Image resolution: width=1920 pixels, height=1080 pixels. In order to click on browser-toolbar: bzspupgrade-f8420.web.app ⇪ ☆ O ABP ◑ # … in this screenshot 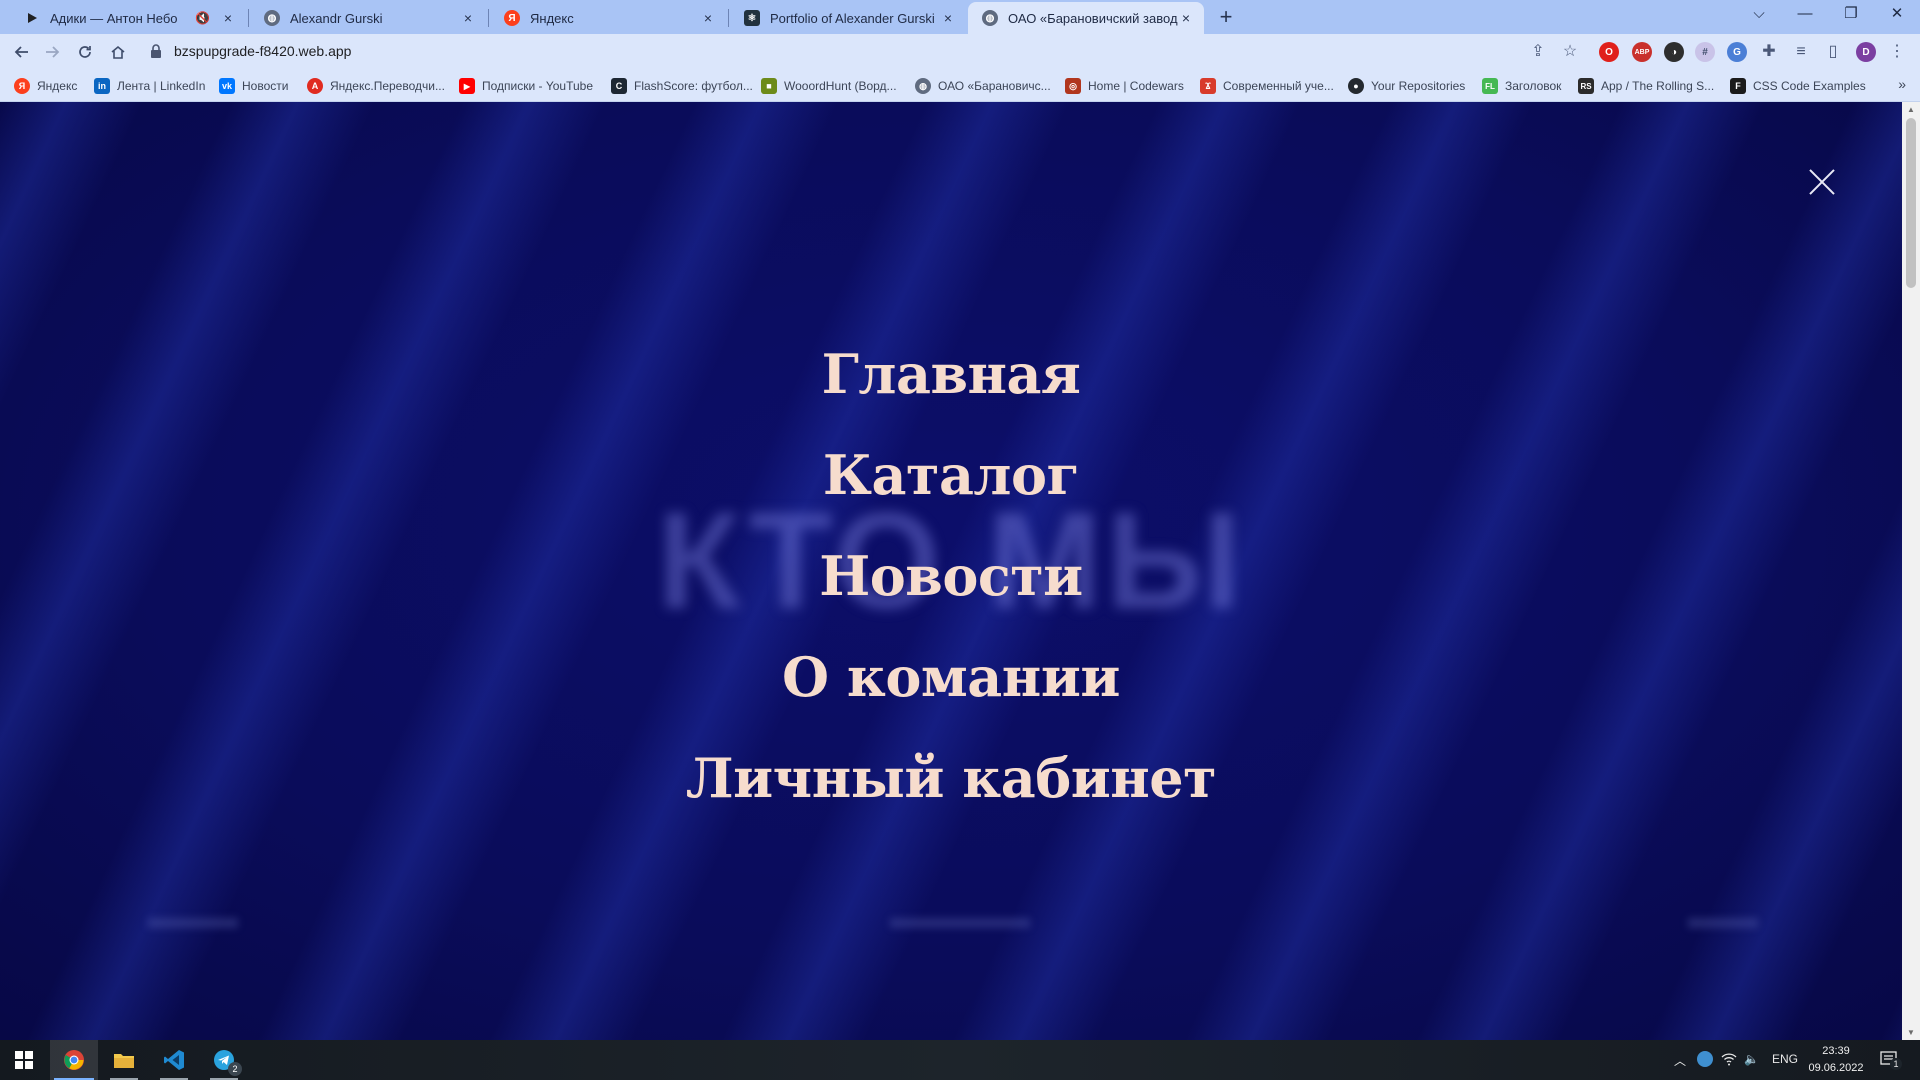, I will do `click(960, 52)`.